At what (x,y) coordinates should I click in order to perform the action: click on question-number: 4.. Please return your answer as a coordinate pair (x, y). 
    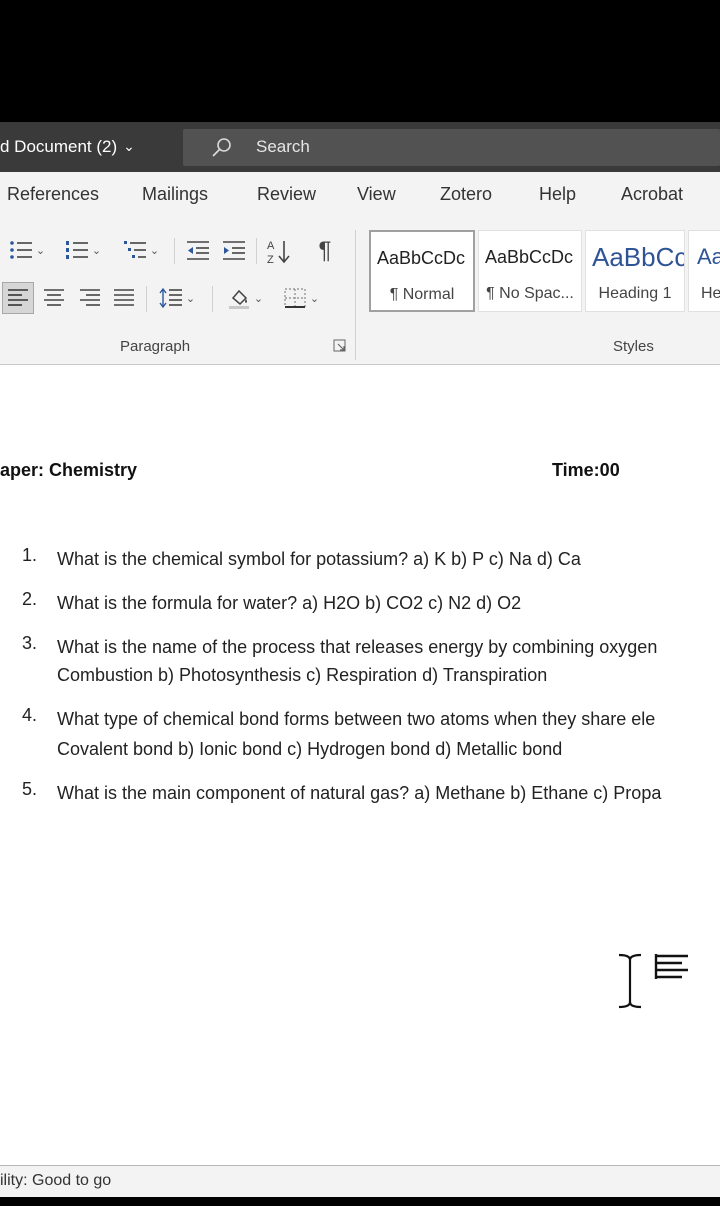
    Looking at the image, I should click on (30, 715).